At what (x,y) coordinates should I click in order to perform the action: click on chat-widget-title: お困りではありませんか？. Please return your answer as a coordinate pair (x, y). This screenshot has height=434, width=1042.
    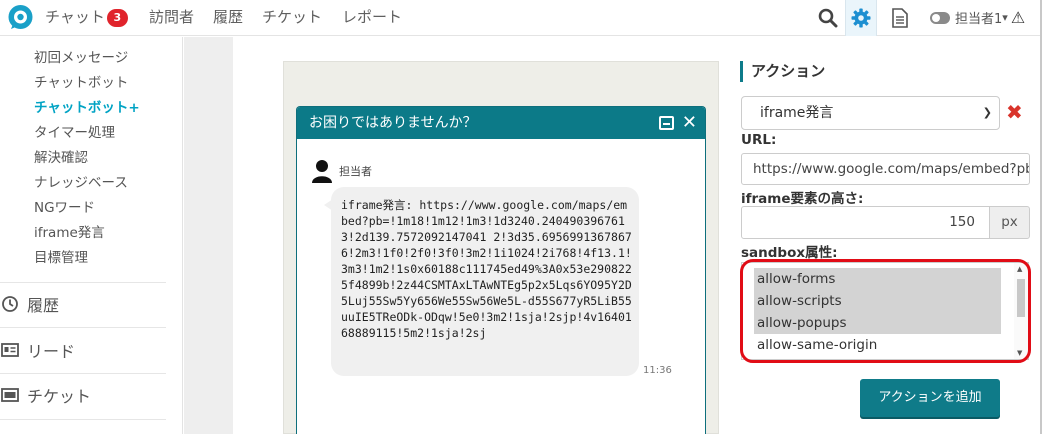
    Looking at the image, I should click on (393, 123).